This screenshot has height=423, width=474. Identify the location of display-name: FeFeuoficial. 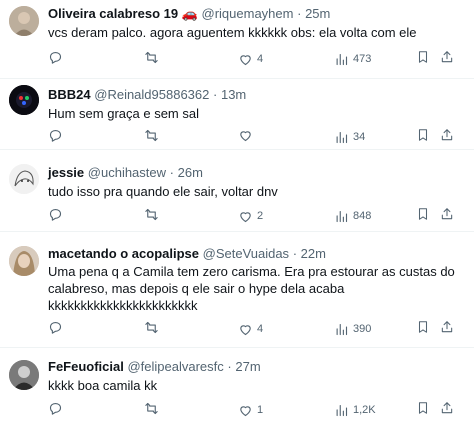
(86, 366).